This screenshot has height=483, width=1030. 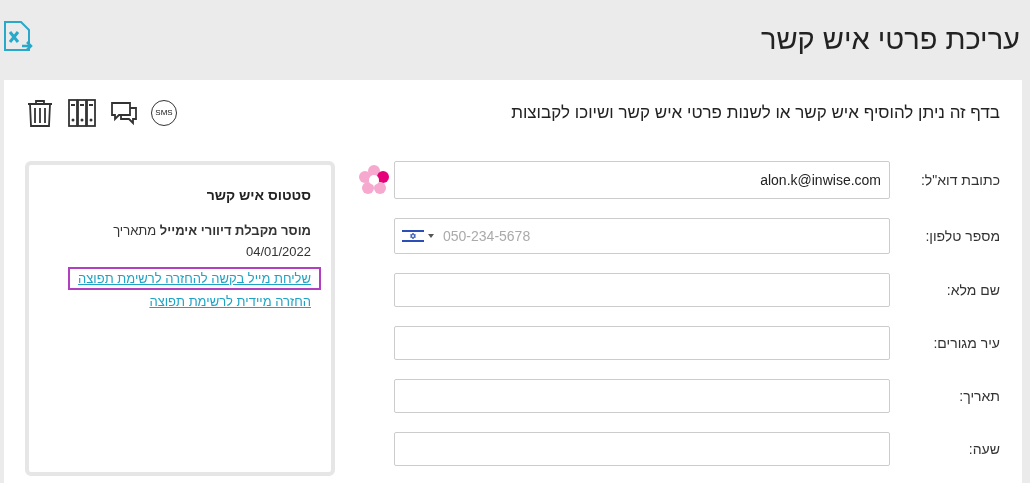 What do you see at coordinates (966, 343) in the screenshot?
I see `field-label: עיר מגורים:` at bounding box center [966, 343].